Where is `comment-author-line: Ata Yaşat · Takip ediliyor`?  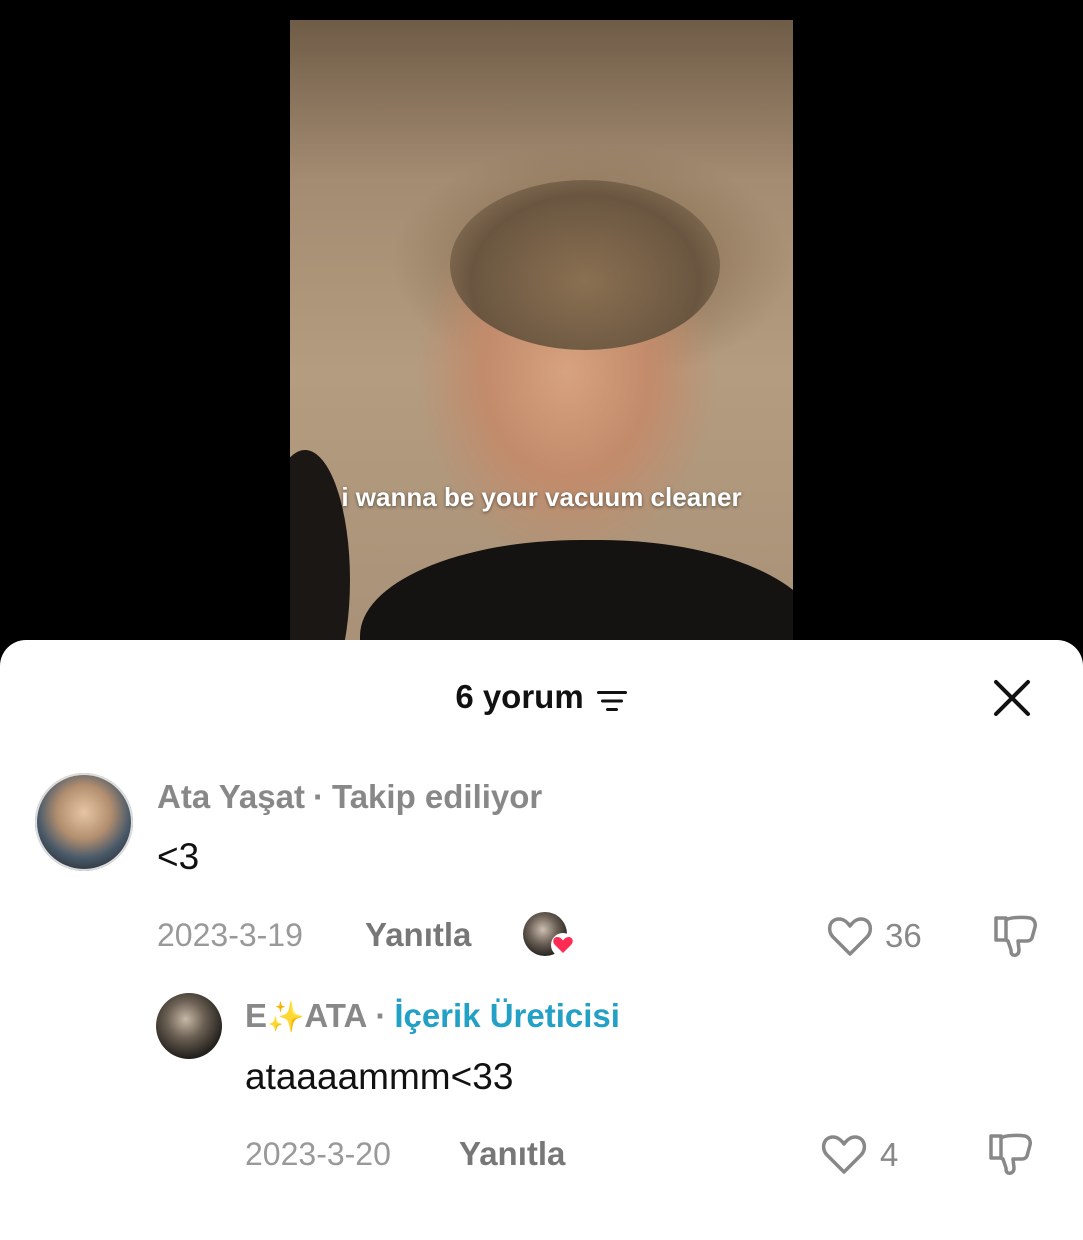 comment-author-line: Ata Yaşat · Takip ediliyor is located at coordinates (349, 797).